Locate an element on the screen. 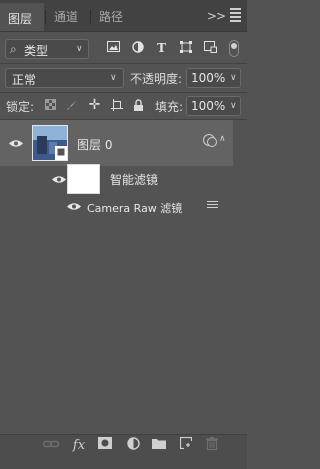  tab-channels: 通道 is located at coordinates (68, 17).